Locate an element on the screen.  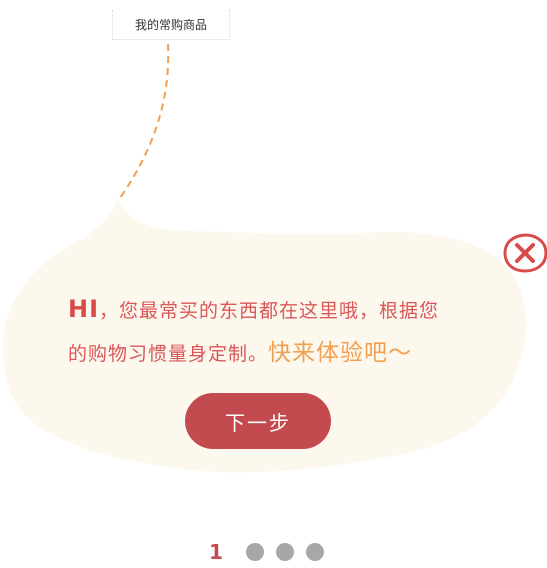
tooltip-message: HI，您最常买的东西都在这里哦，根据您 的购物习惯量身定制。快来体验吧～ is located at coordinates (278, 331).